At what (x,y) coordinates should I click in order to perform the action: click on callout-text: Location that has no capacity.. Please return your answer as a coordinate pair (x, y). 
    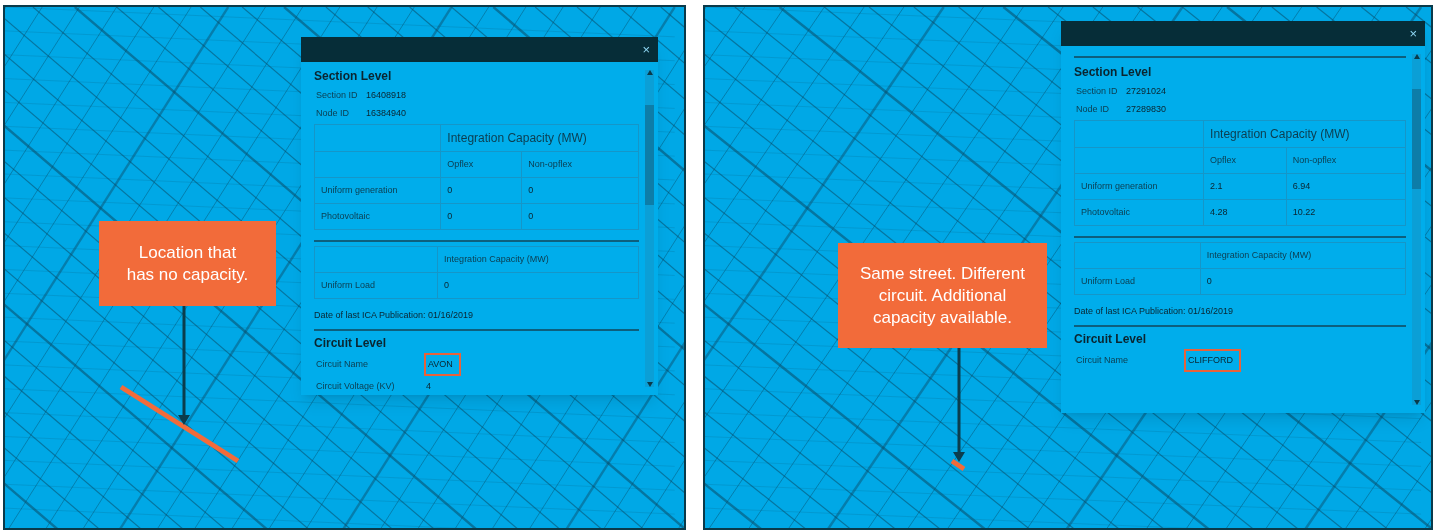
    Looking at the image, I should click on (187, 263).